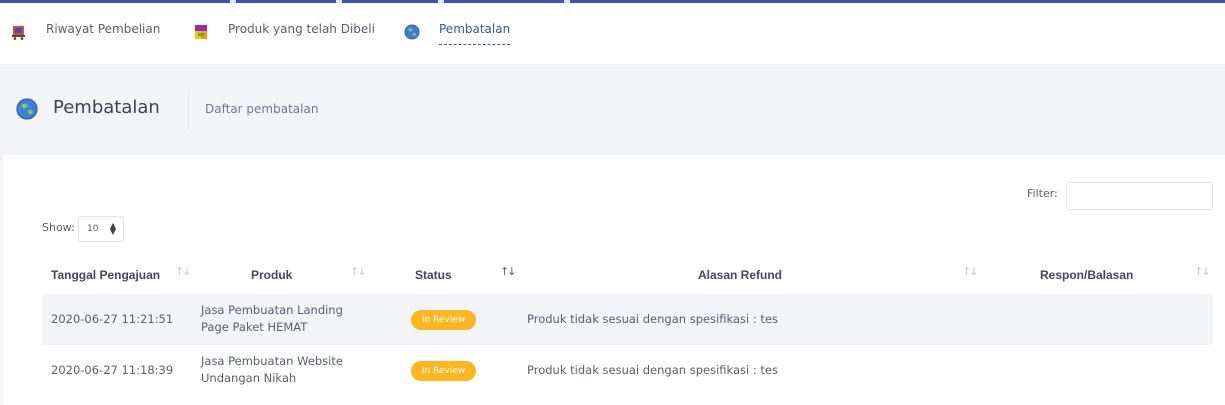 The width and height of the screenshot is (1225, 405). Describe the element at coordinates (284, 37) in the screenshot. I see `tab-produk-dibeli: Produk yang telah Dibeli` at that location.